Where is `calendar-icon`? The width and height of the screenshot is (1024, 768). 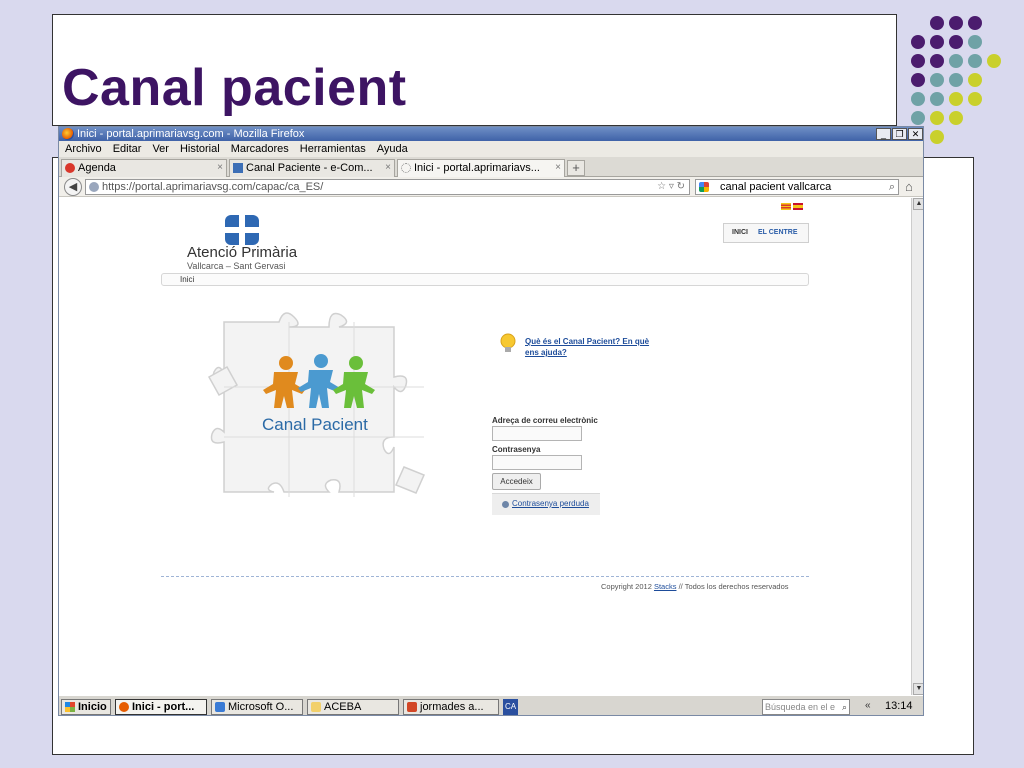
calendar-icon is located at coordinates (70, 168).